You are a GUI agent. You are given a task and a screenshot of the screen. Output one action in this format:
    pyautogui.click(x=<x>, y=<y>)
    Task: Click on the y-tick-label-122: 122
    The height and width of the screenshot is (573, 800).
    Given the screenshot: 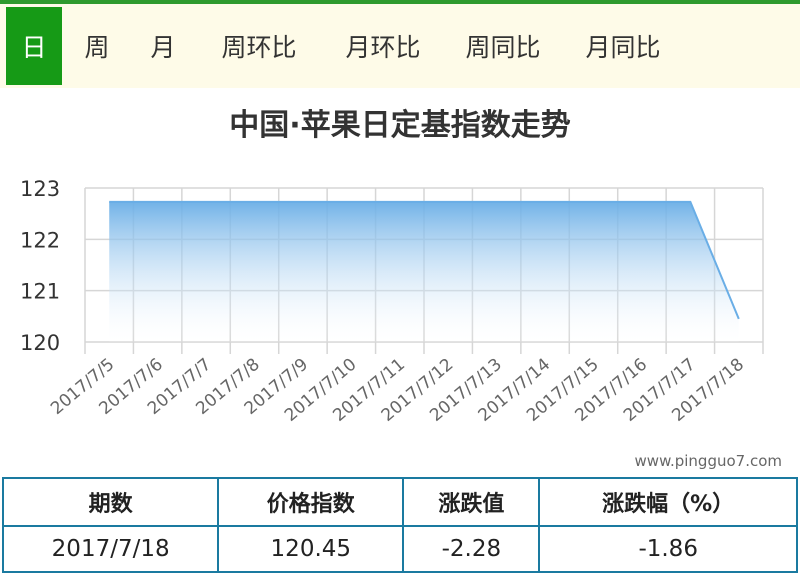 What is the action you would take?
    pyautogui.click(x=40, y=240)
    